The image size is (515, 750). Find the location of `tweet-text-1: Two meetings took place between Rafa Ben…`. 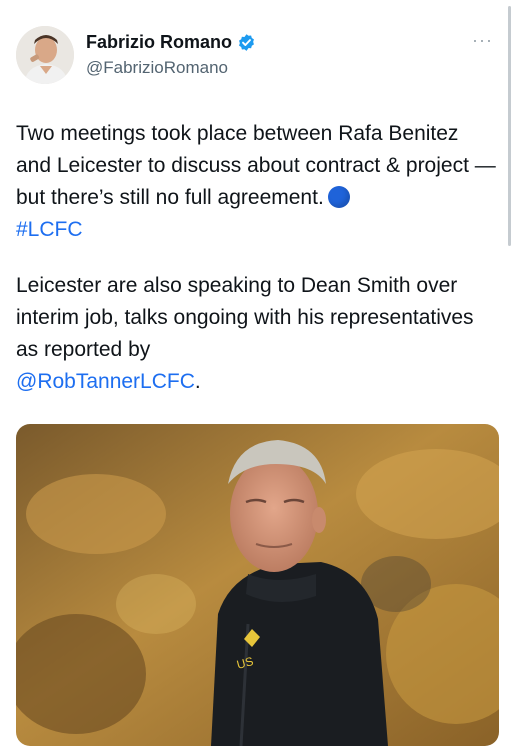

tweet-text-1: Two meetings took place between Rafa Ben… is located at coordinates (256, 165).